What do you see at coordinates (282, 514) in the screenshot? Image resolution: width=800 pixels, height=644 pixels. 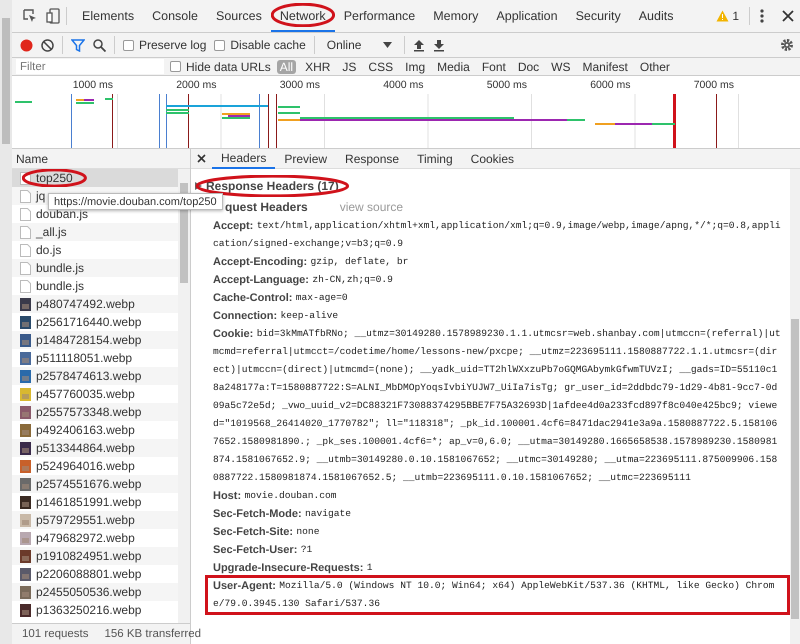 I see `header-line: Sec-Fetch-Mode: navigate` at bounding box center [282, 514].